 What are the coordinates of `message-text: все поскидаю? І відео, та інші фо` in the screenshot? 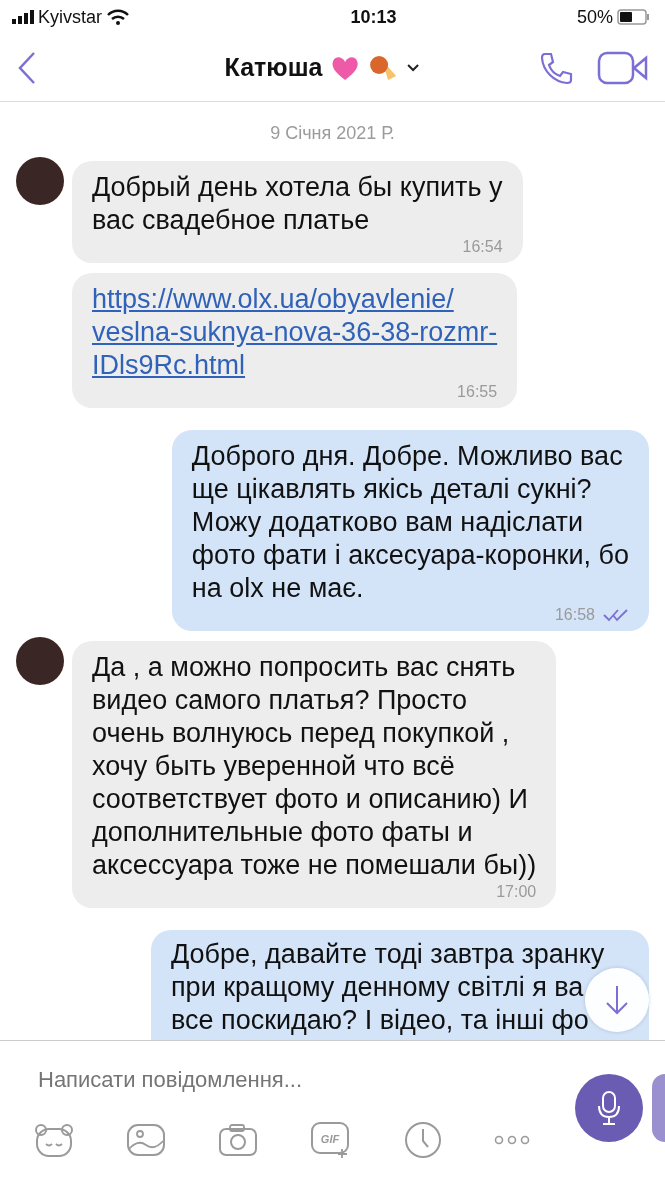 It's located at (380, 1020).